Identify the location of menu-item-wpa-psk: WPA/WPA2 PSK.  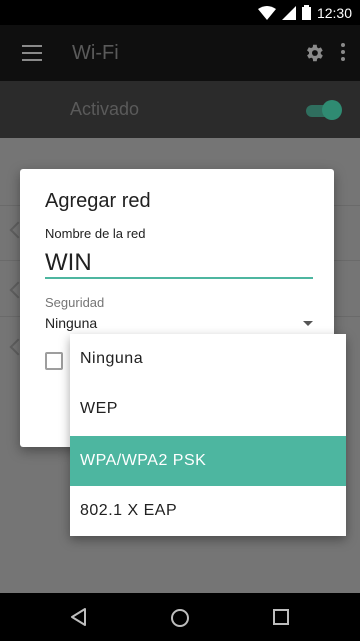
(208, 461).